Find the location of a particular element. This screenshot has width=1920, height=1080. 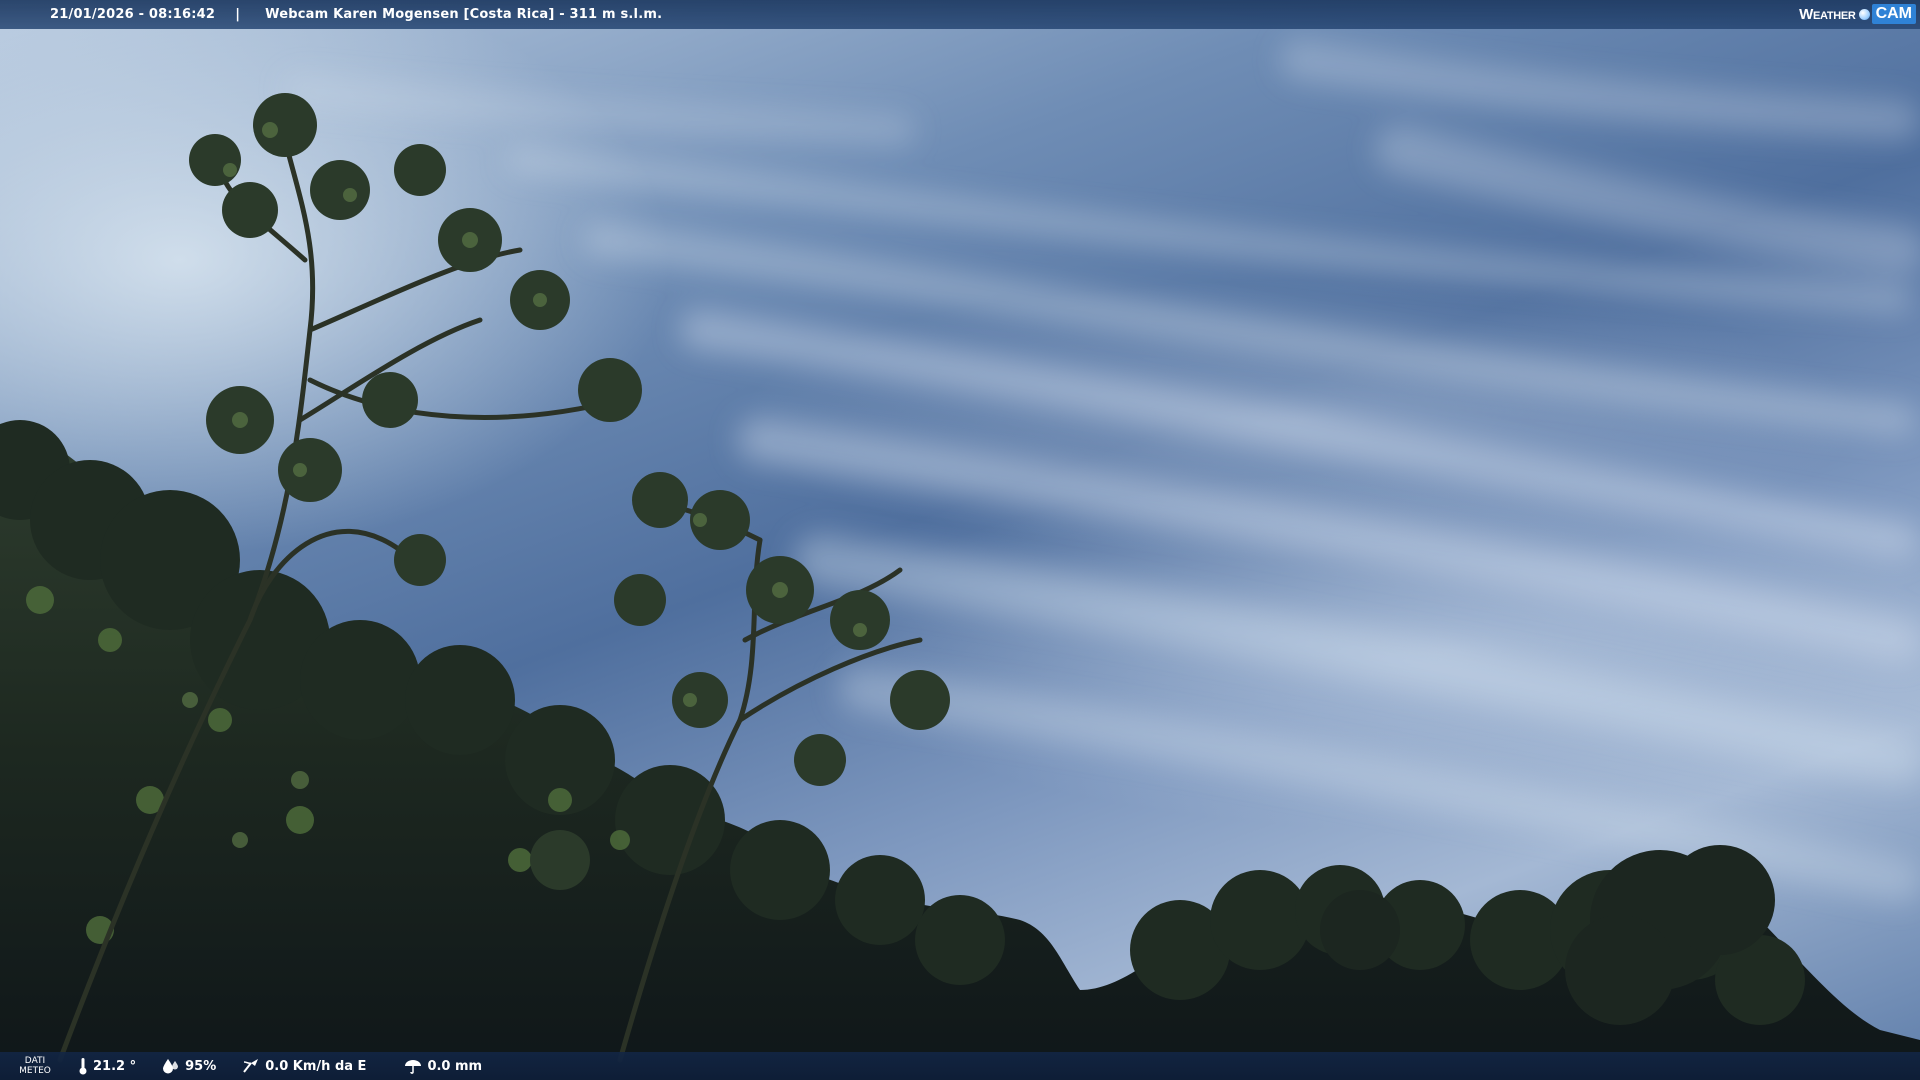

meteo-label-line2: METEO is located at coordinates (35, 1071).